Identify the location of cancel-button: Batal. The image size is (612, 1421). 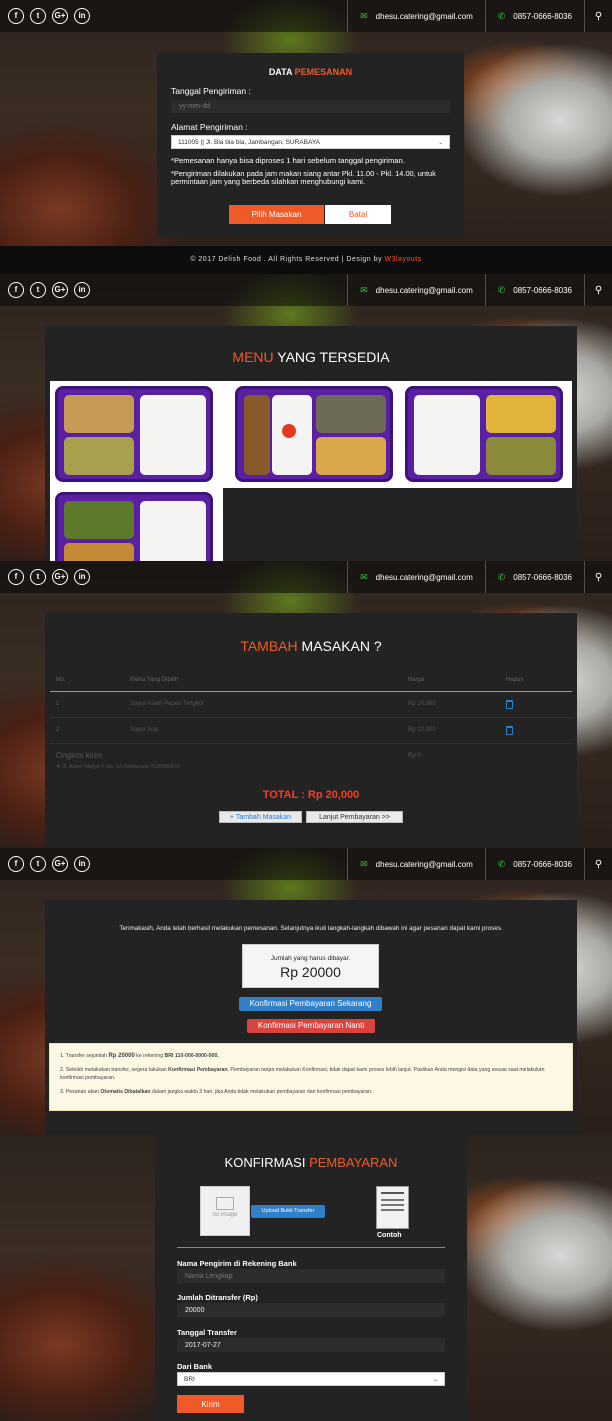
(358, 214).